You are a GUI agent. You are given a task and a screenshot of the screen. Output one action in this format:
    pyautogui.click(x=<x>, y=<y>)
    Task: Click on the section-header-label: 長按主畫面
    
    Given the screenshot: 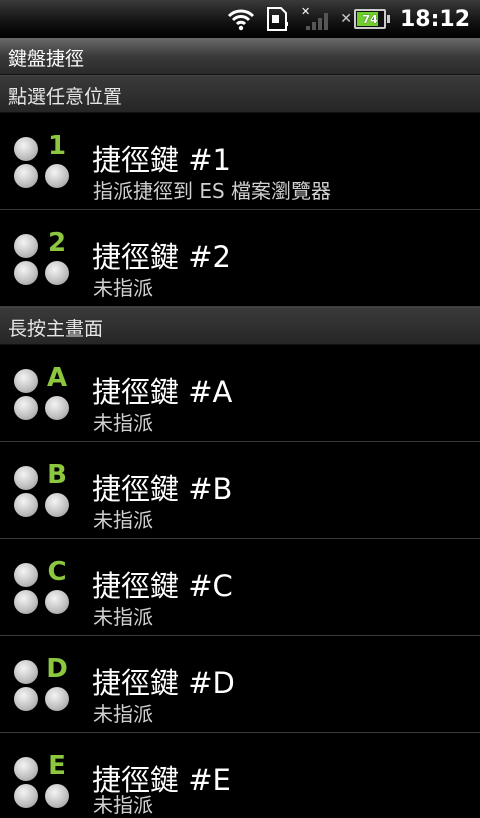 What is the action you would take?
    pyautogui.click(x=56, y=329)
    